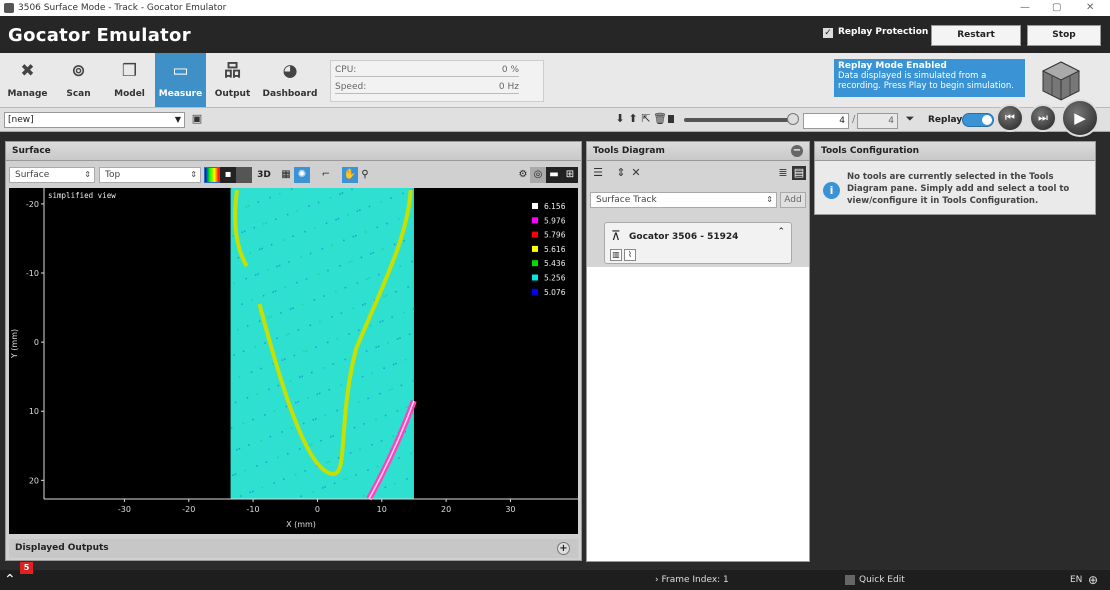 The width and height of the screenshot is (1110, 590). I want to click on fullscreen-icon: ⊞, so click(570, 175).